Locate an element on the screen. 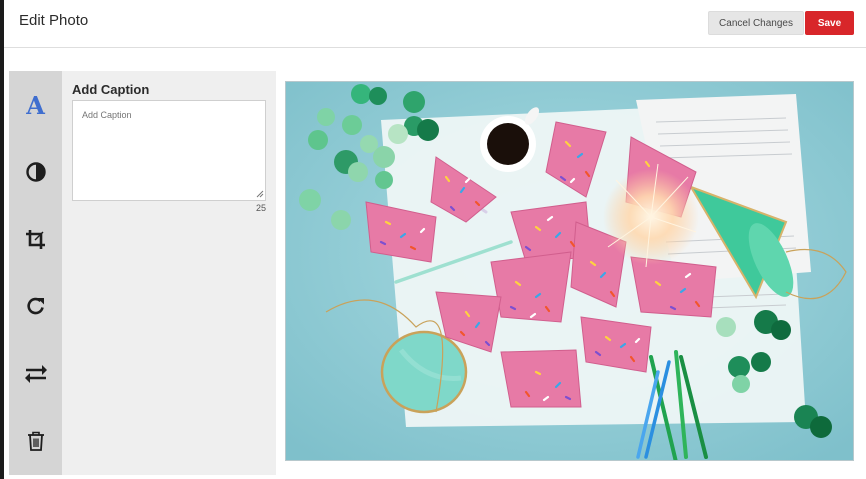  trash-icon is located at coordinates (35, 441).